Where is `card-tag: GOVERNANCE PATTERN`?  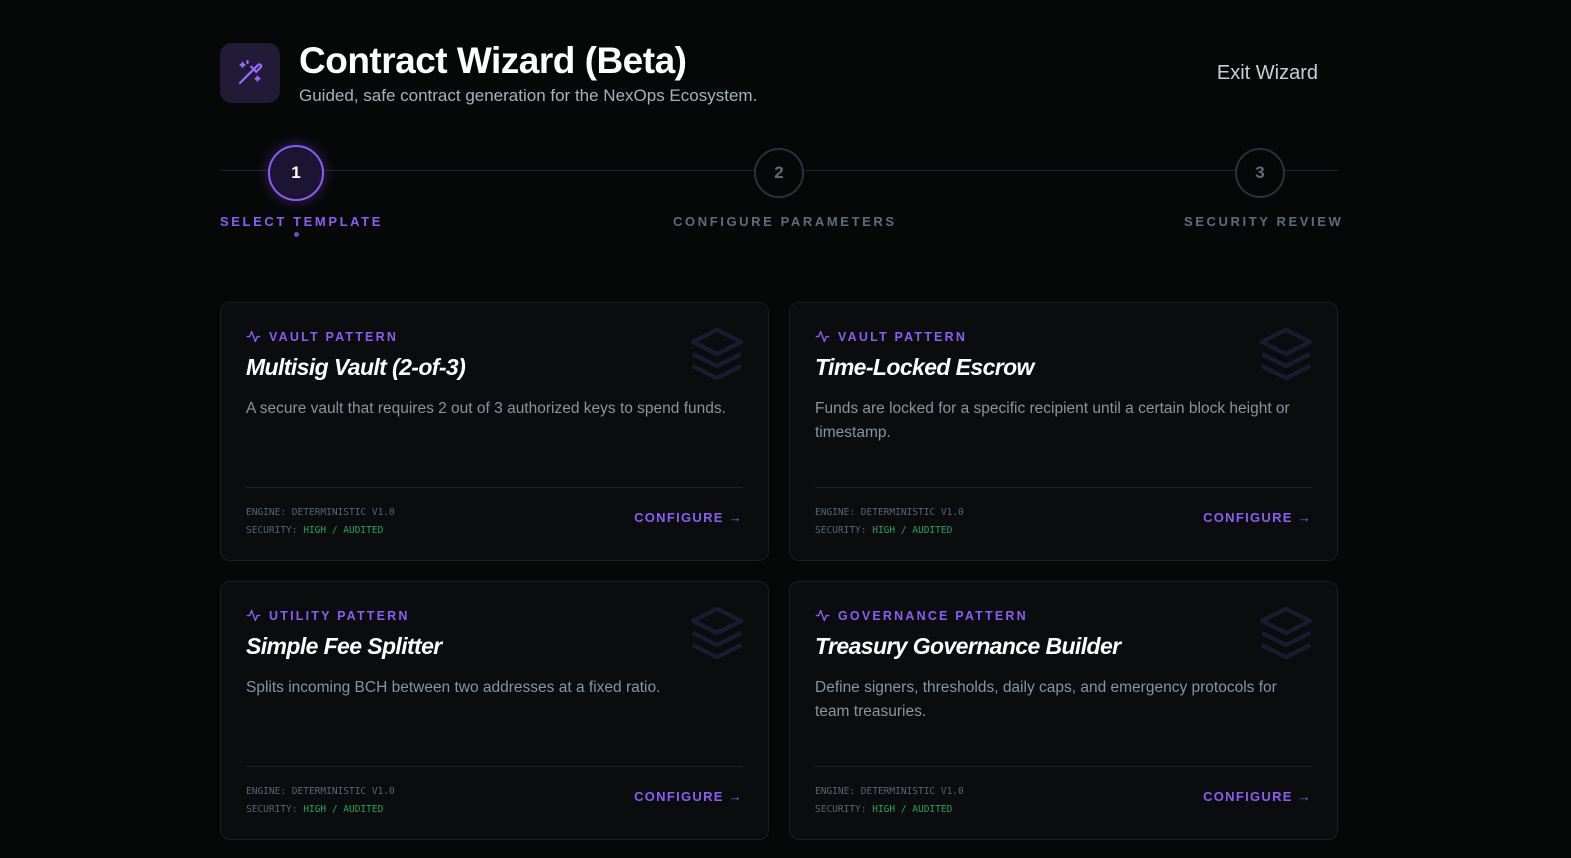
card-tag: GOVERNANCE PATTERN is located at coordinates (921, 615).